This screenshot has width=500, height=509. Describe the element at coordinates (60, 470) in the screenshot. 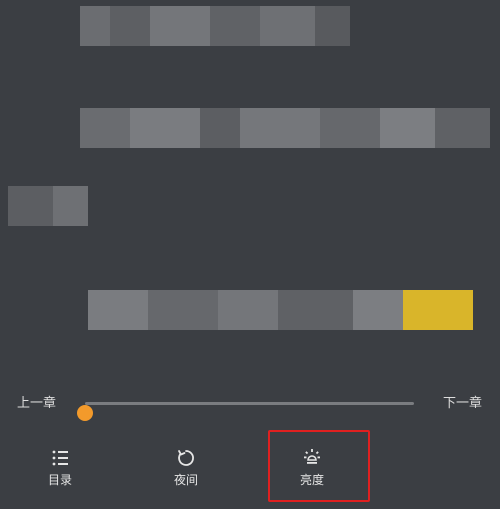

I see `tab-catalog: 目录` at that location.